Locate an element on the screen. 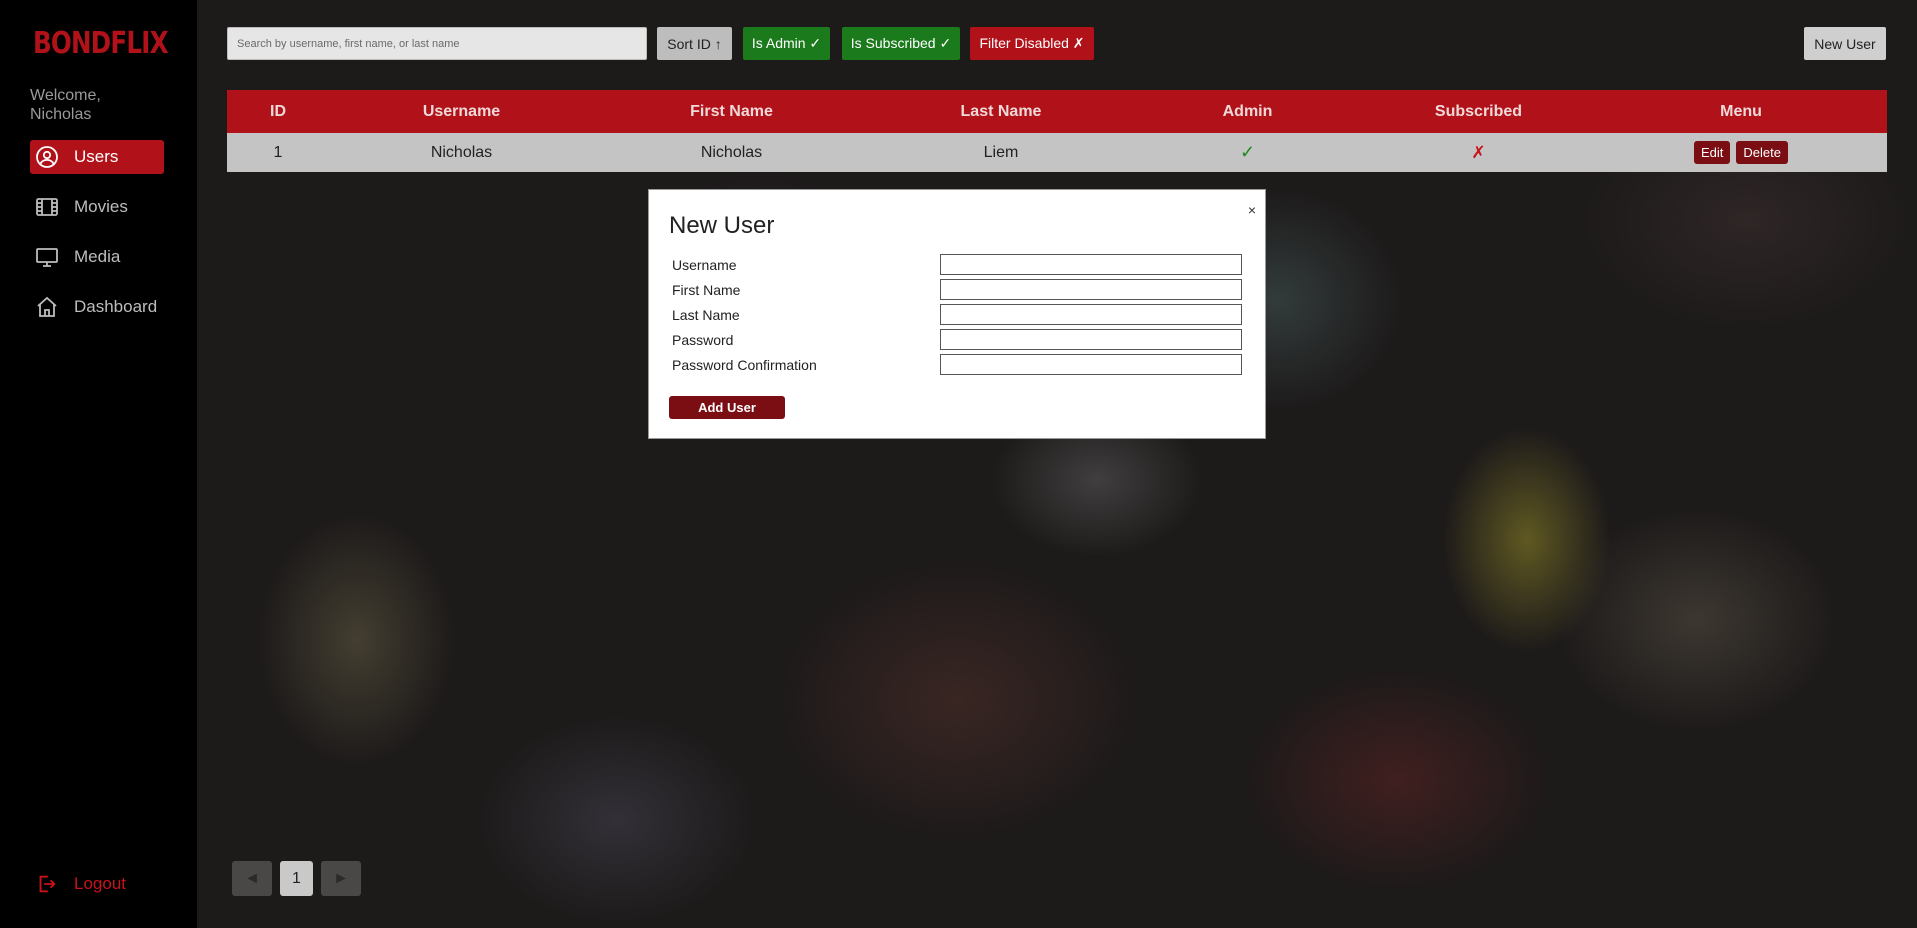 The width and height of the screenshot is (1917, 928). column-header-id: ID is located at coordinates (278, 111).